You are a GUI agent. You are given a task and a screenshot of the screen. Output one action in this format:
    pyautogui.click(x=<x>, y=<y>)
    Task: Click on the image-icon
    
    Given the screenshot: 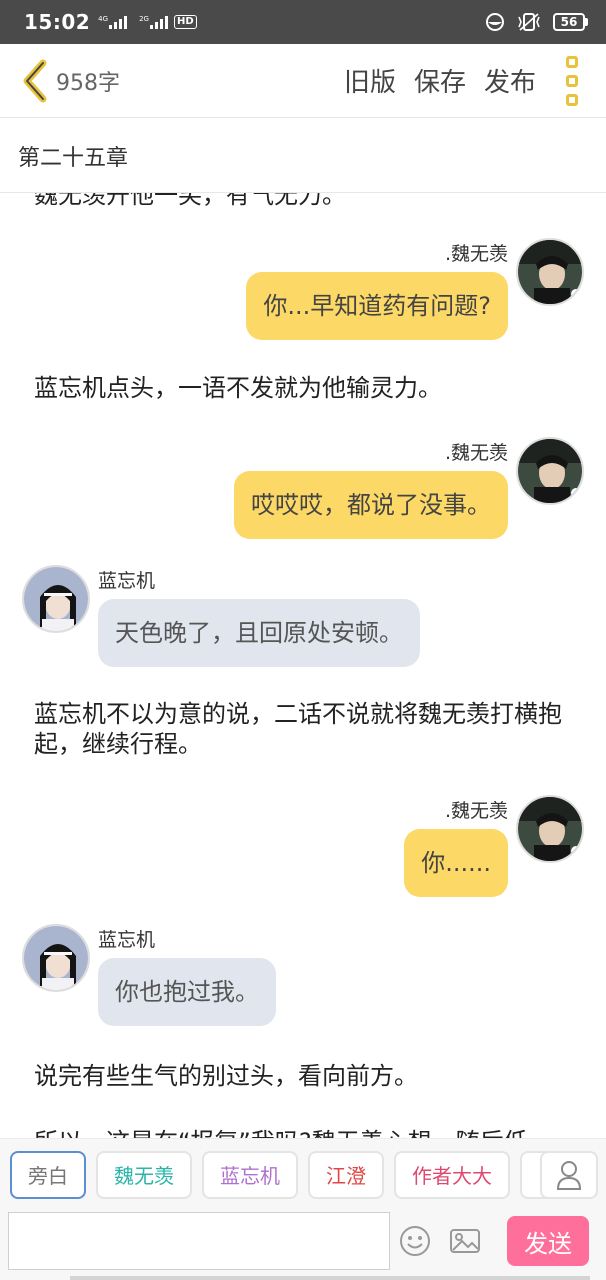 What is the action you would take?
    pyautogui.click(x=465, y=1241)
    